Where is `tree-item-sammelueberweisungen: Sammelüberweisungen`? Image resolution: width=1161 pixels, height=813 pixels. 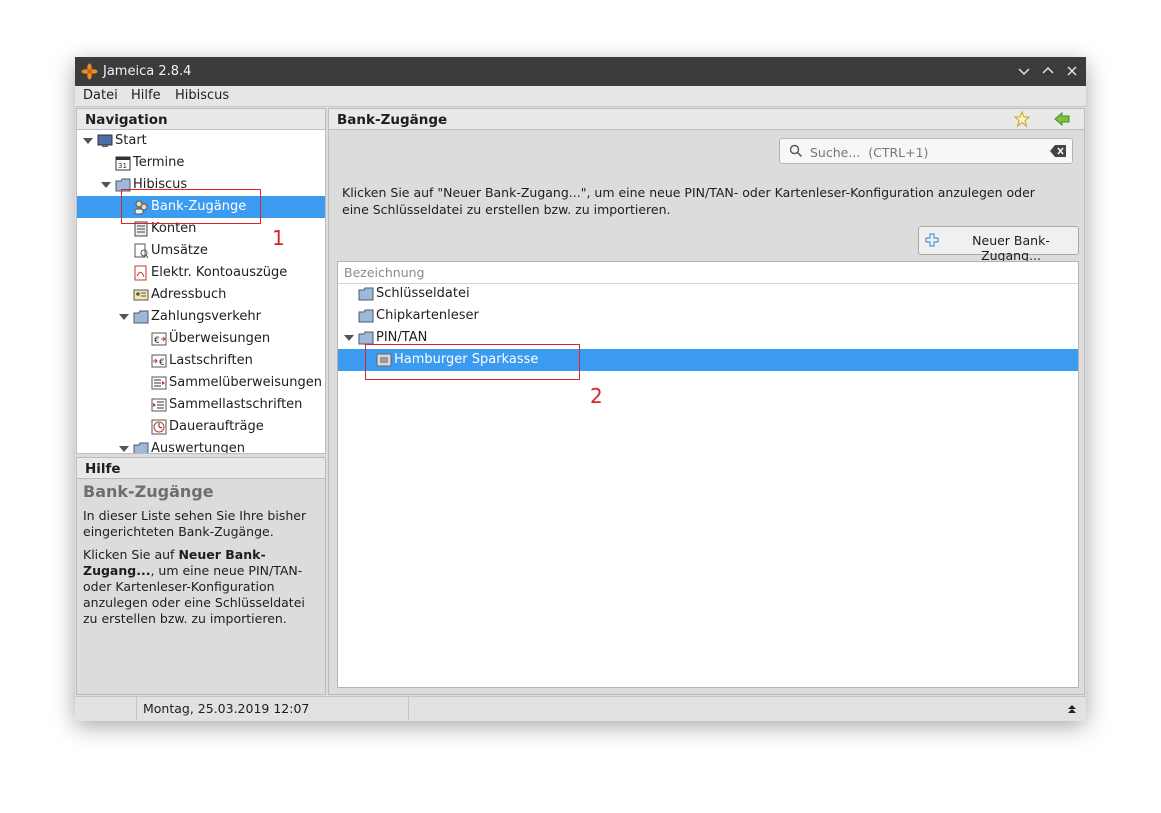 tree-item-sammelueberweisungen: Sammelüberweisungen is located at coordinates (201, 383).